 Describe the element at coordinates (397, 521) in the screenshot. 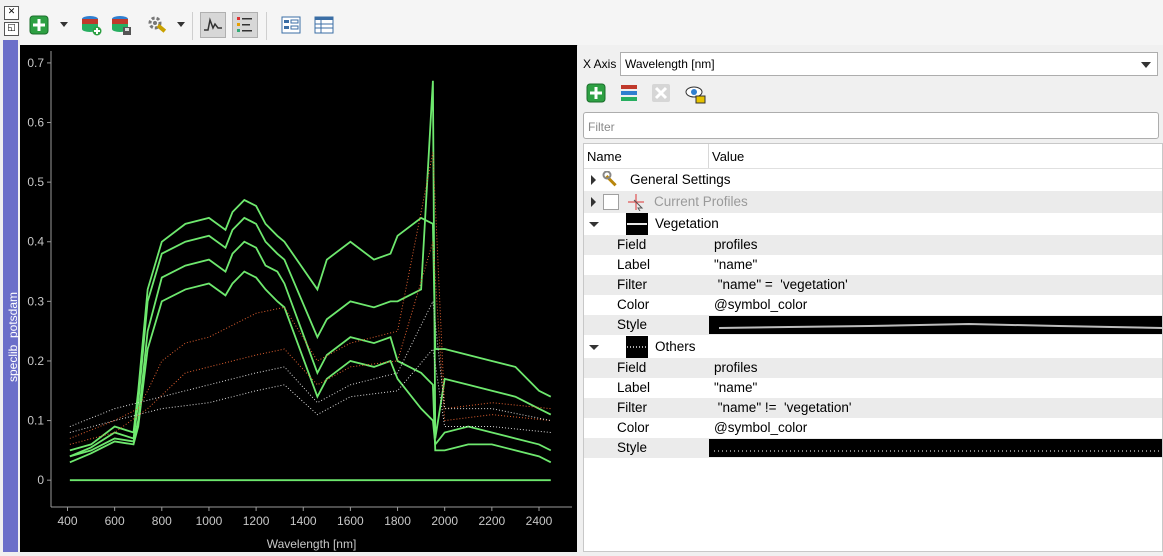

I see `x-tick-label: 1800` at that location.